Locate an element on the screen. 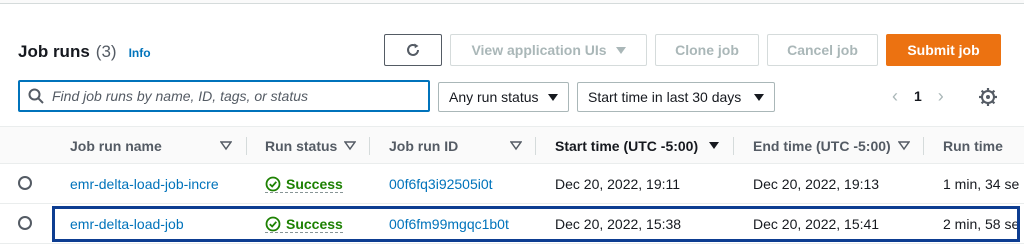 This screenshot has height=244, width=1024. end-time-cell: Dec 20, 2022, 19:13 is located at coordinates (816, 184).